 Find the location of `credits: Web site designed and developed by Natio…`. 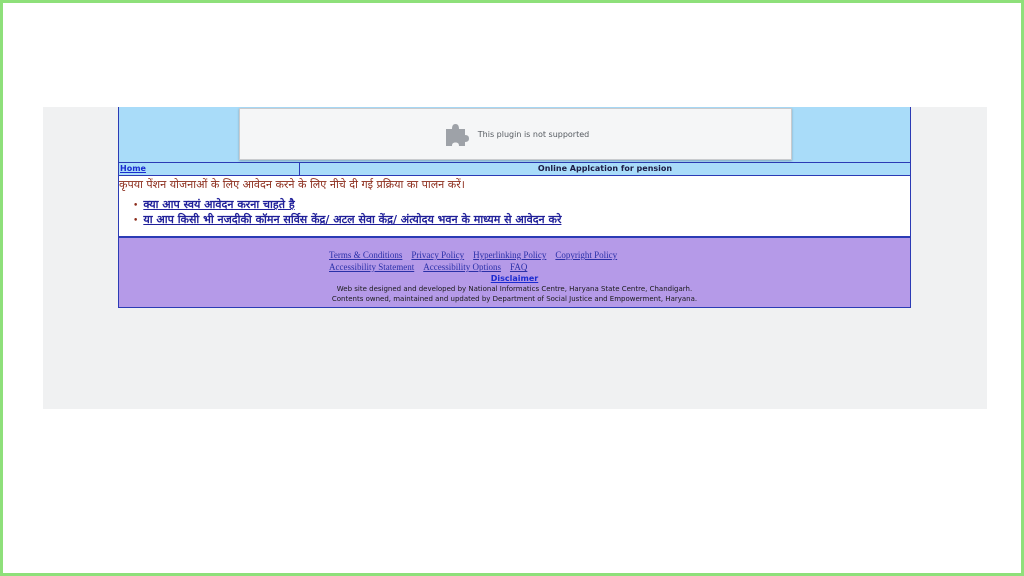

credits: Web site designed and developed by Natio… is located at coordinates (514, 294).